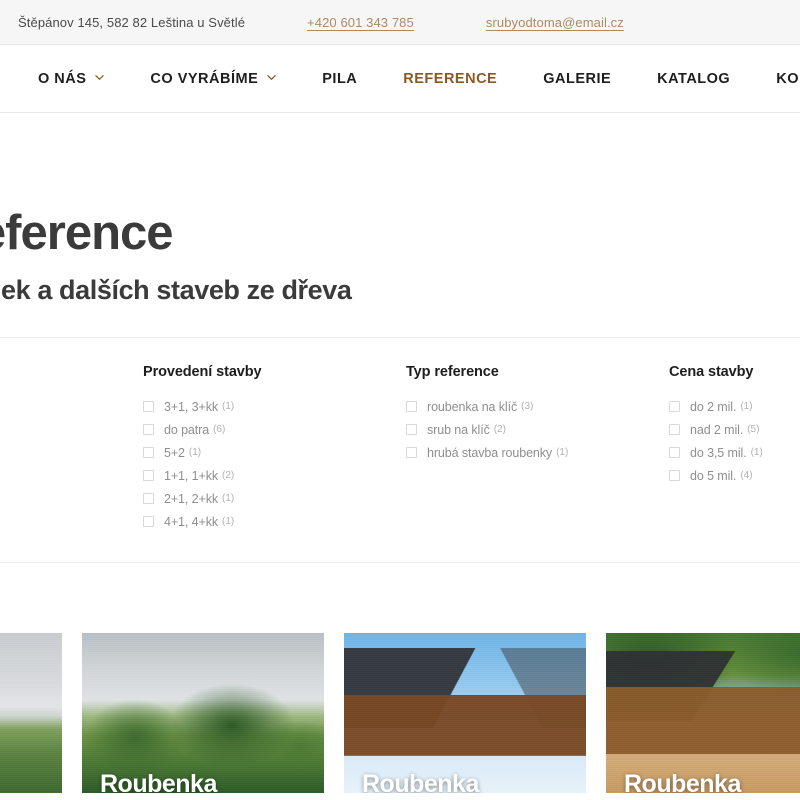  What do you see at coordinates (274, 498) in the screenshot?
I see `filter-option-row: 2+1, 2+kk (1)` at bounding box center [274, 498].